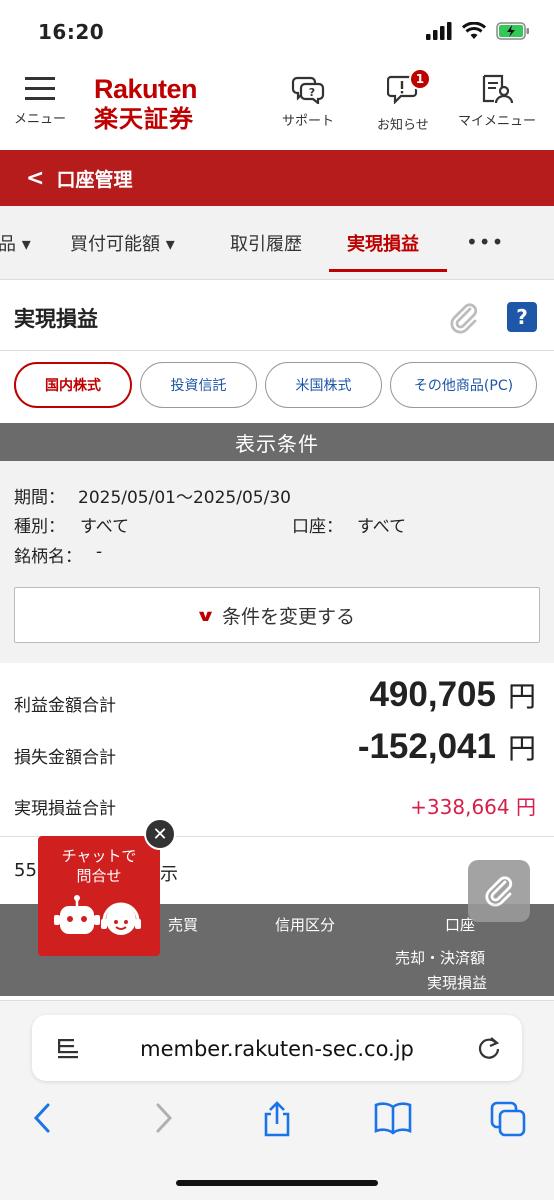 This screenshot has height=1200, width=554. I want to click on forward-icon, so click(163, 1118).